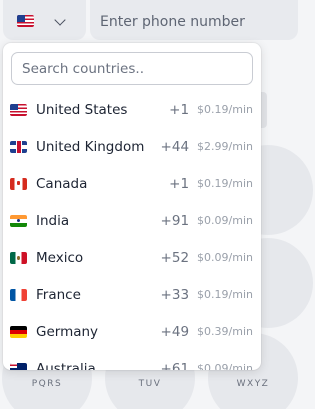 This screenshot has width=320, height=409. What do you see at coordinates (44, 20) in the screenshot?
I see `country-selector` at bounding box center [44, 20].